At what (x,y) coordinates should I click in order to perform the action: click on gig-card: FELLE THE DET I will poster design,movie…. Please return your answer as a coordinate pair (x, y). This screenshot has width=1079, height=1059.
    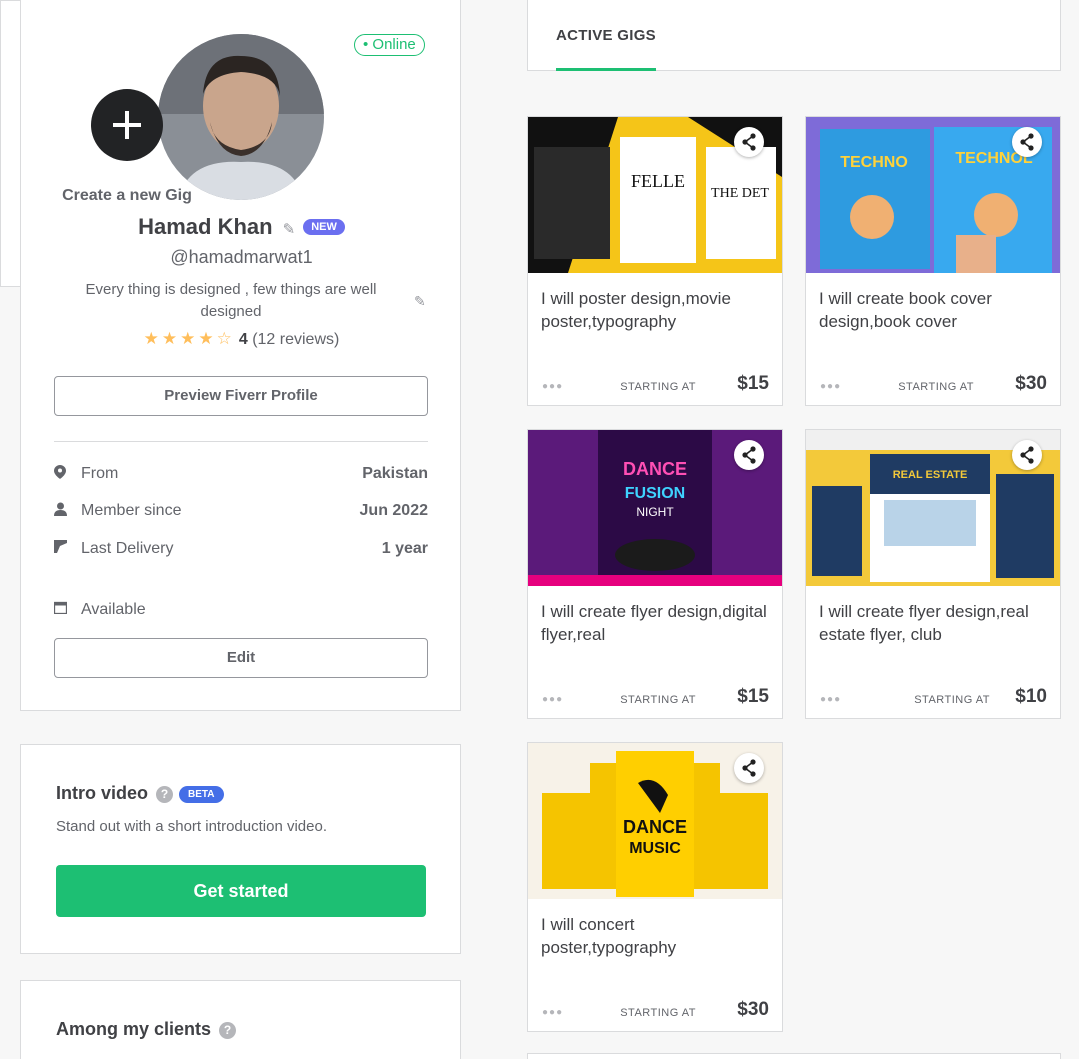
    Looking at the image, I should click on (655, 261).